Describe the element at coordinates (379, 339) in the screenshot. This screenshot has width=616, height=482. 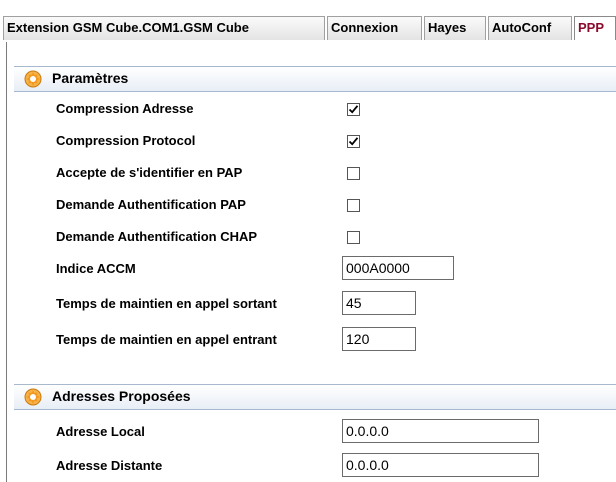
I see `temps-entrant-field: 120` at that location.